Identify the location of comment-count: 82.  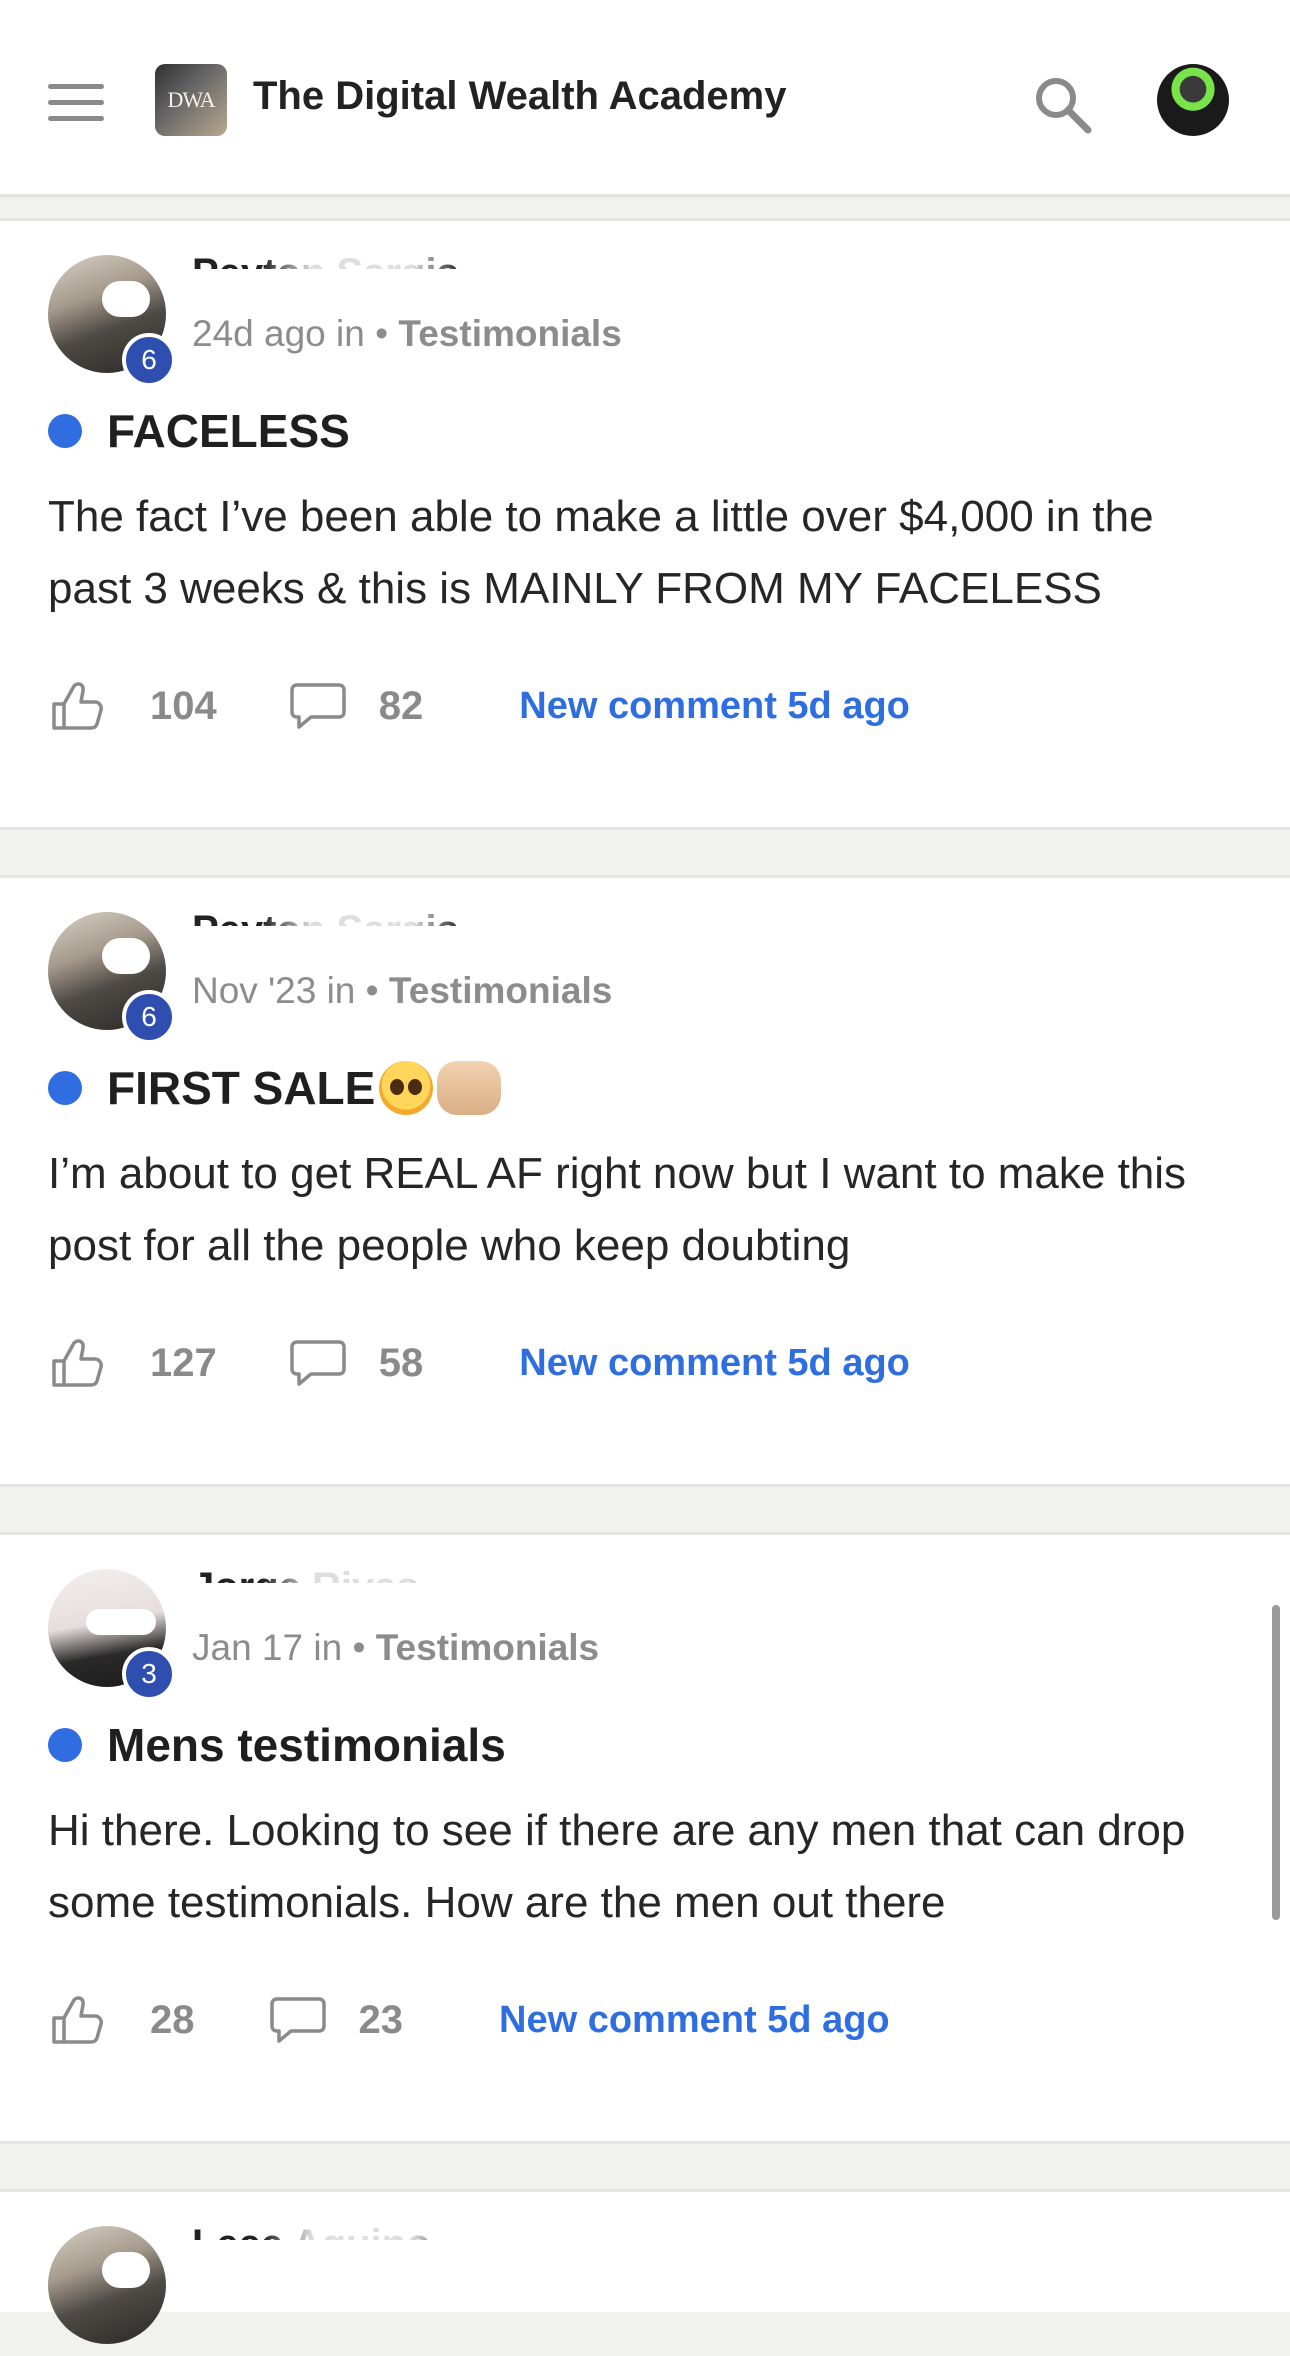
(401, 705).